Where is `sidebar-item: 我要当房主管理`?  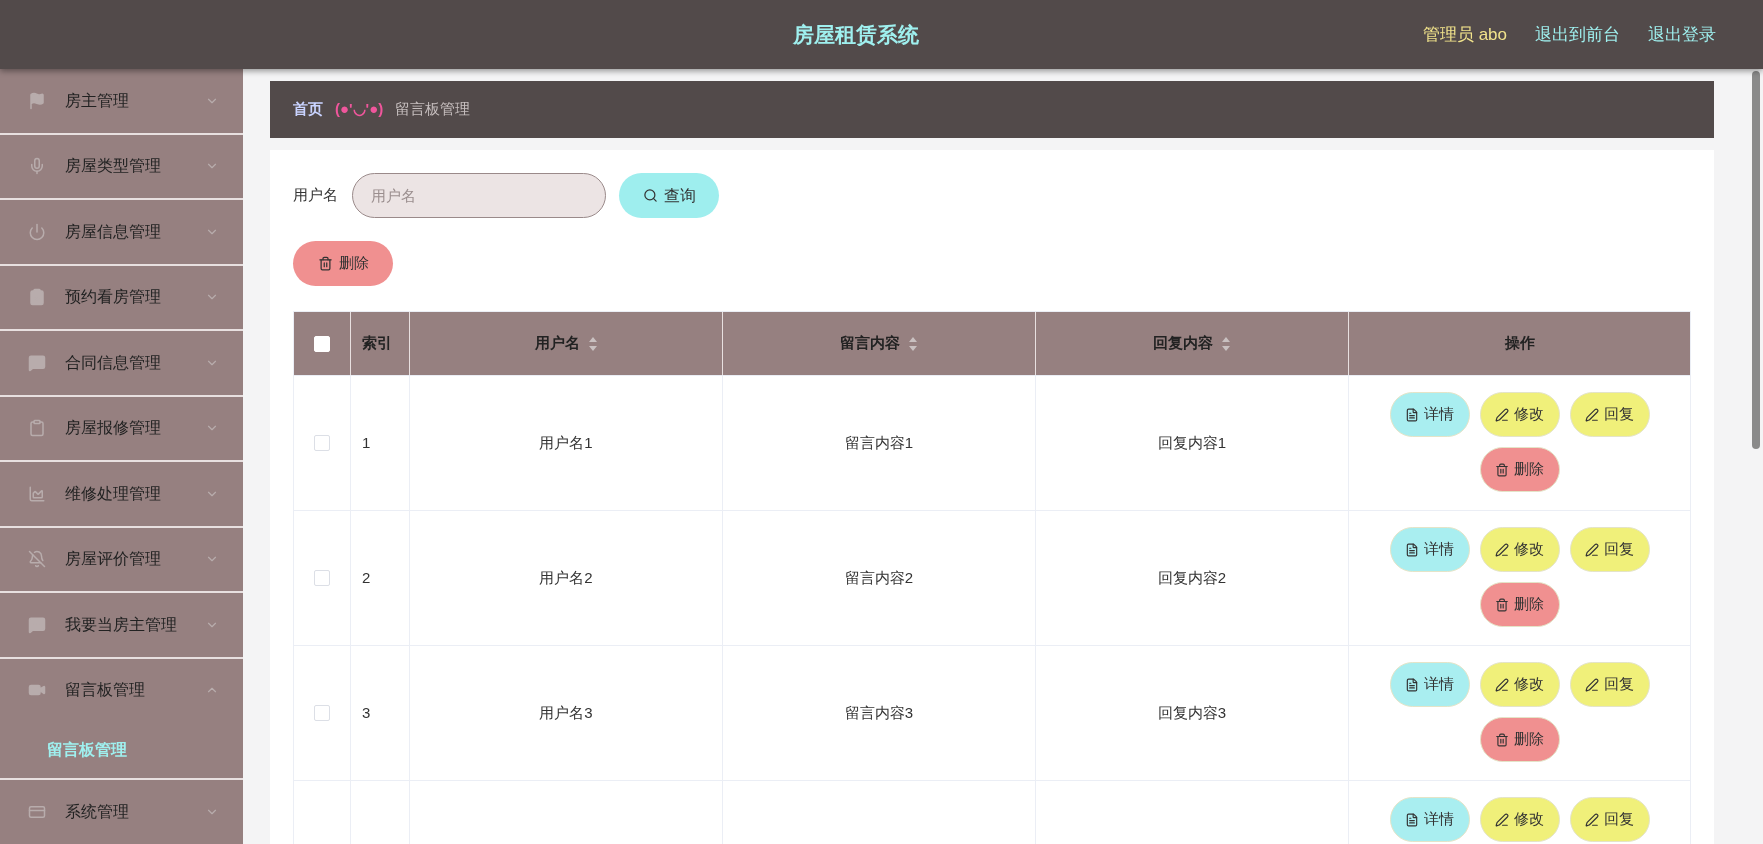
sidebar-item: 我要当房主管理 is located at coordinates (121, 625).